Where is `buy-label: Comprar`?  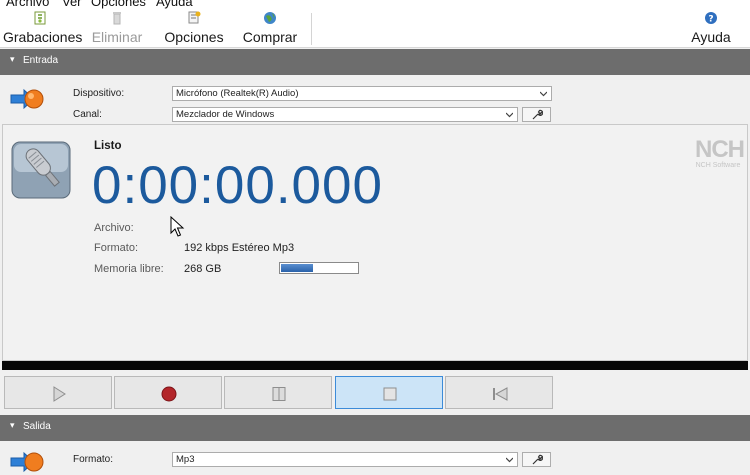
buy-label: Comprar is located at coordinates (270, 37).